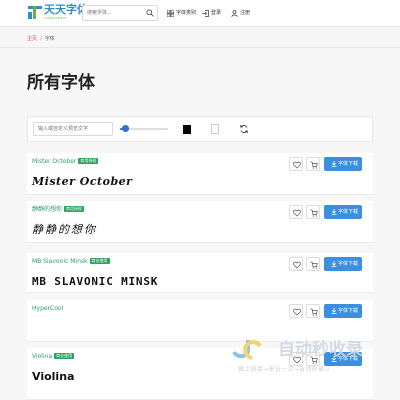 The height and width of the screenshot is (400, 400). I want to click on nav-font-categories: 字体类别, so click(185, 13).